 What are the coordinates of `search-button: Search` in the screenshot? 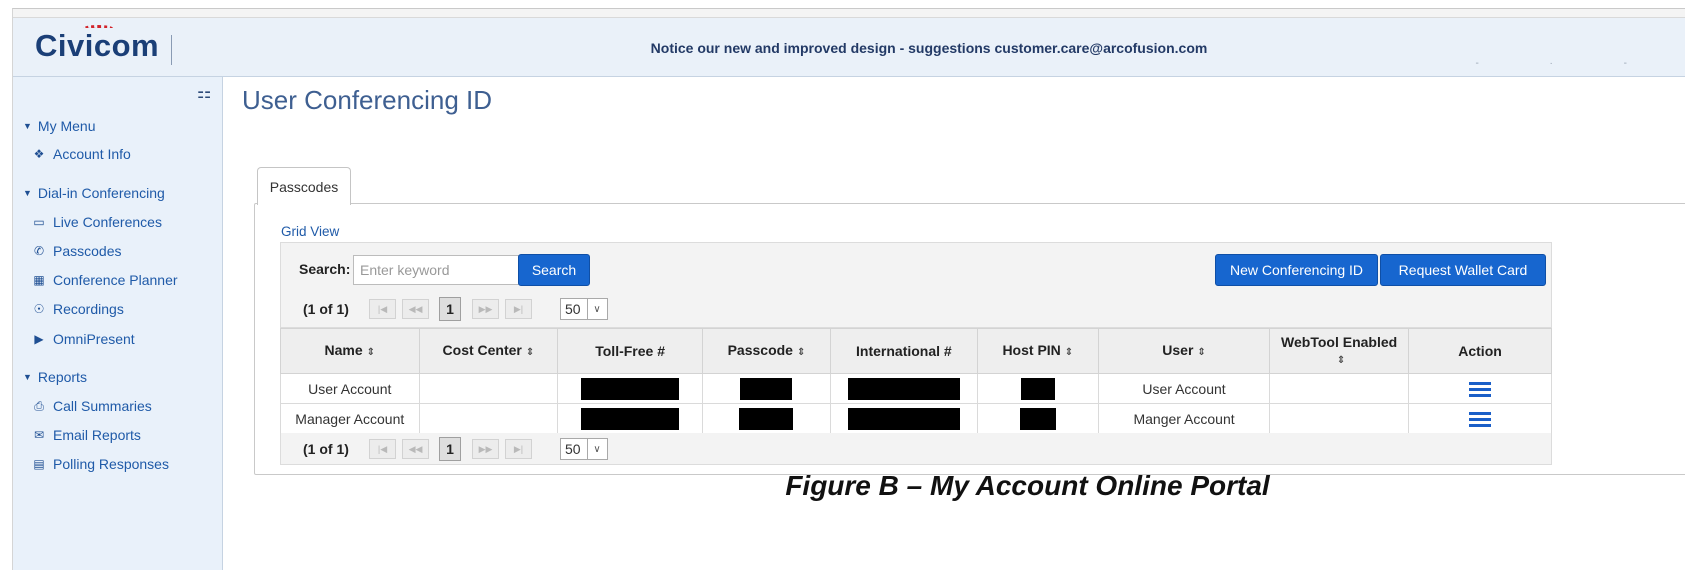 It's located at (554, 270).